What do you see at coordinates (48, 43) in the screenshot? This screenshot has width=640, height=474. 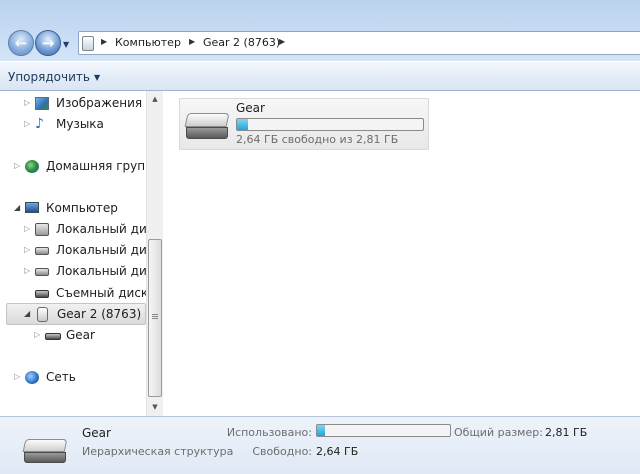 I see `forward-button: →` at bounding box center [48, 43].